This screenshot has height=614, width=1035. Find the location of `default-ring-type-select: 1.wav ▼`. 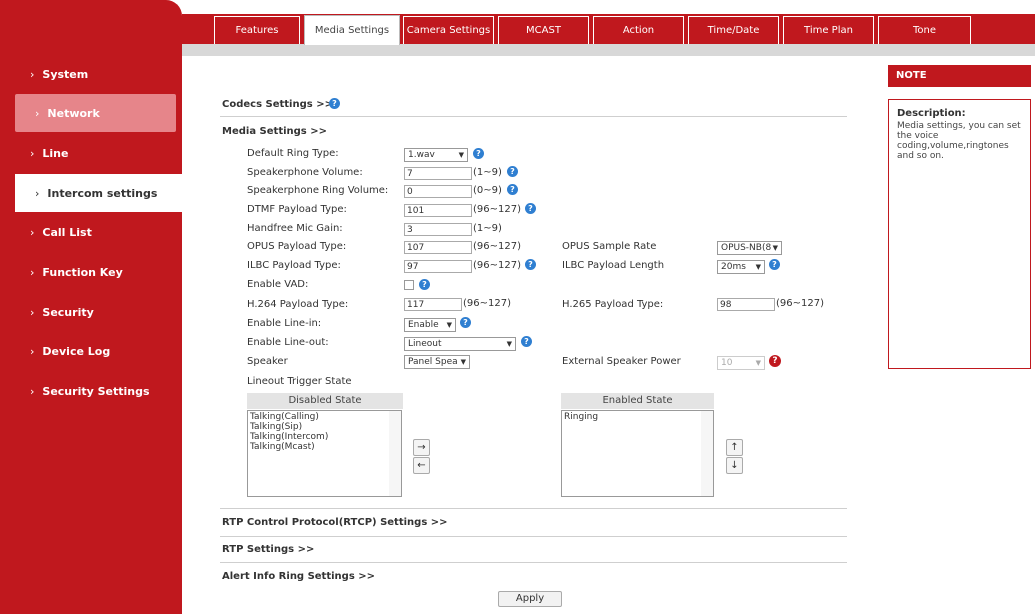

default-ring-type-select: 1.wav ▼ is located at coordinates (436, 155).